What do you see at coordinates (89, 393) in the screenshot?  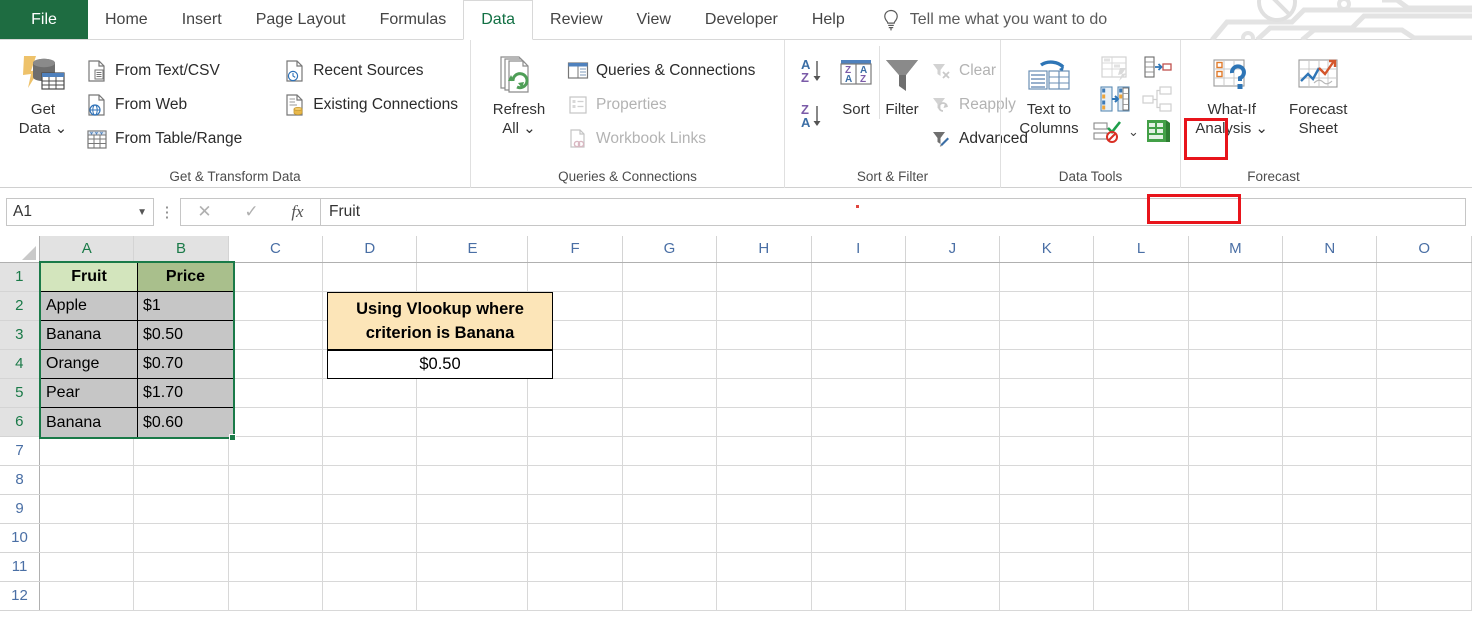 I see `cell-a5: Pear` at bounding box center [89, 393].